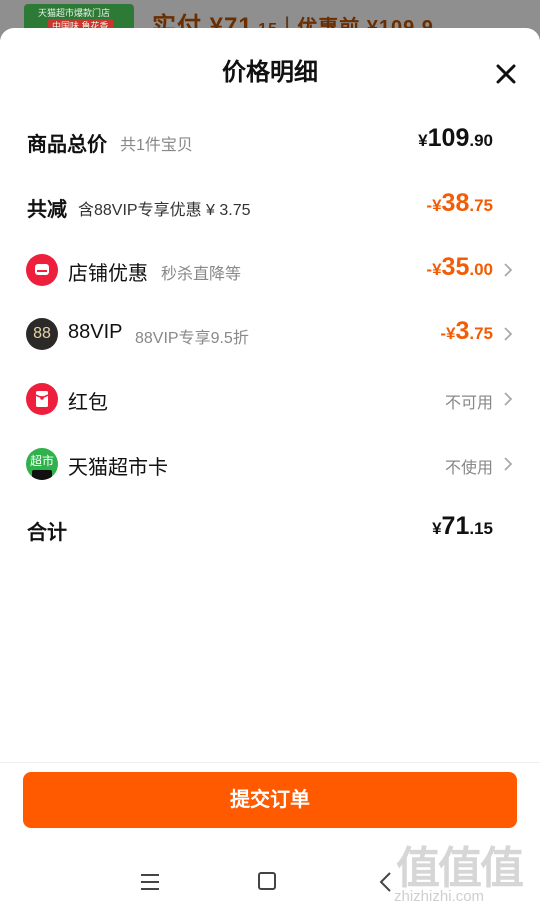 The image size is (540, 915). Describe the element at coordinates (270, 206) in the screenshot. I see `row-total-reduce: 共减 含88VIP专享优惠 ¥ 3.75 -¥38.75` at that location.